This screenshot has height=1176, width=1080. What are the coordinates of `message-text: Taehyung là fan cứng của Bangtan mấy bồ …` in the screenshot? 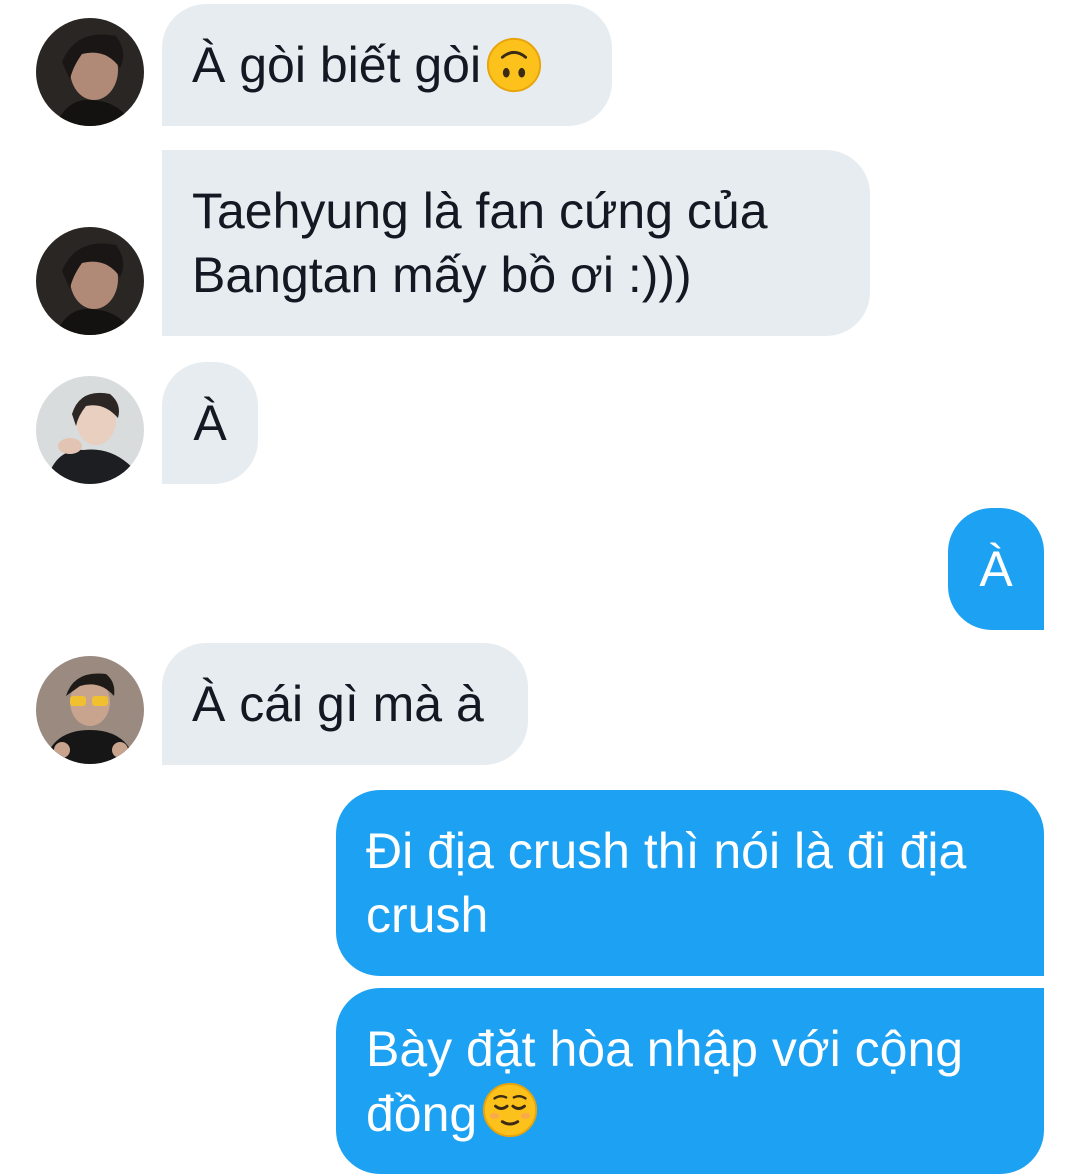 It's located at (480, 243).